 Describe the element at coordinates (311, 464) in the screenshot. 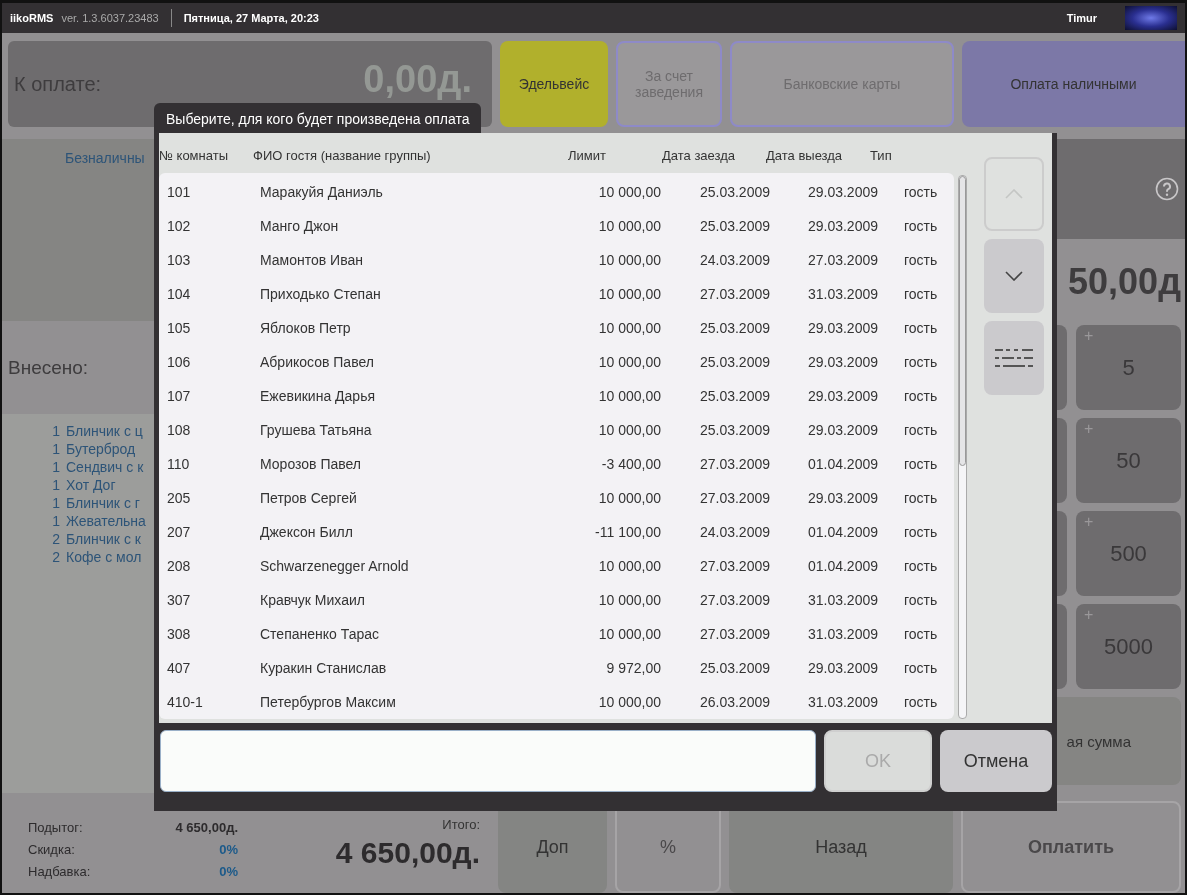

I see `table-cell-text: Морозов Павел` at that location.